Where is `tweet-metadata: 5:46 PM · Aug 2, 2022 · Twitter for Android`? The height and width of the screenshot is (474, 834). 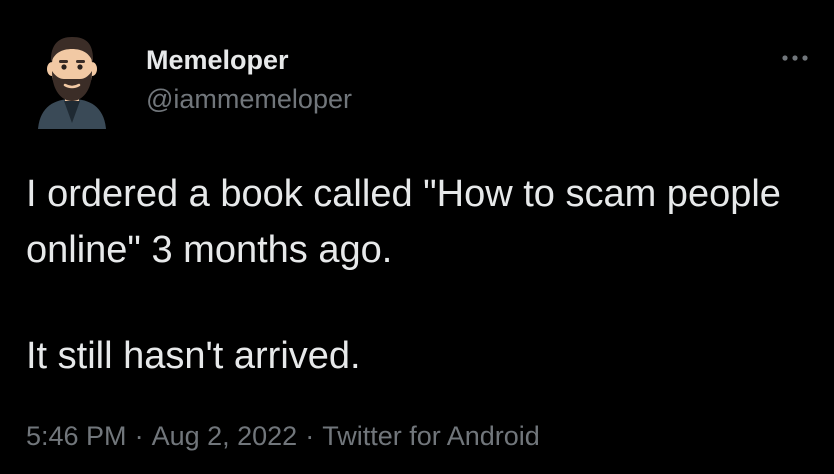 tweet-metadata: 5:46 PM · Aug 2, 2022 · Twitter for Android is located at coordinates (283, 436).